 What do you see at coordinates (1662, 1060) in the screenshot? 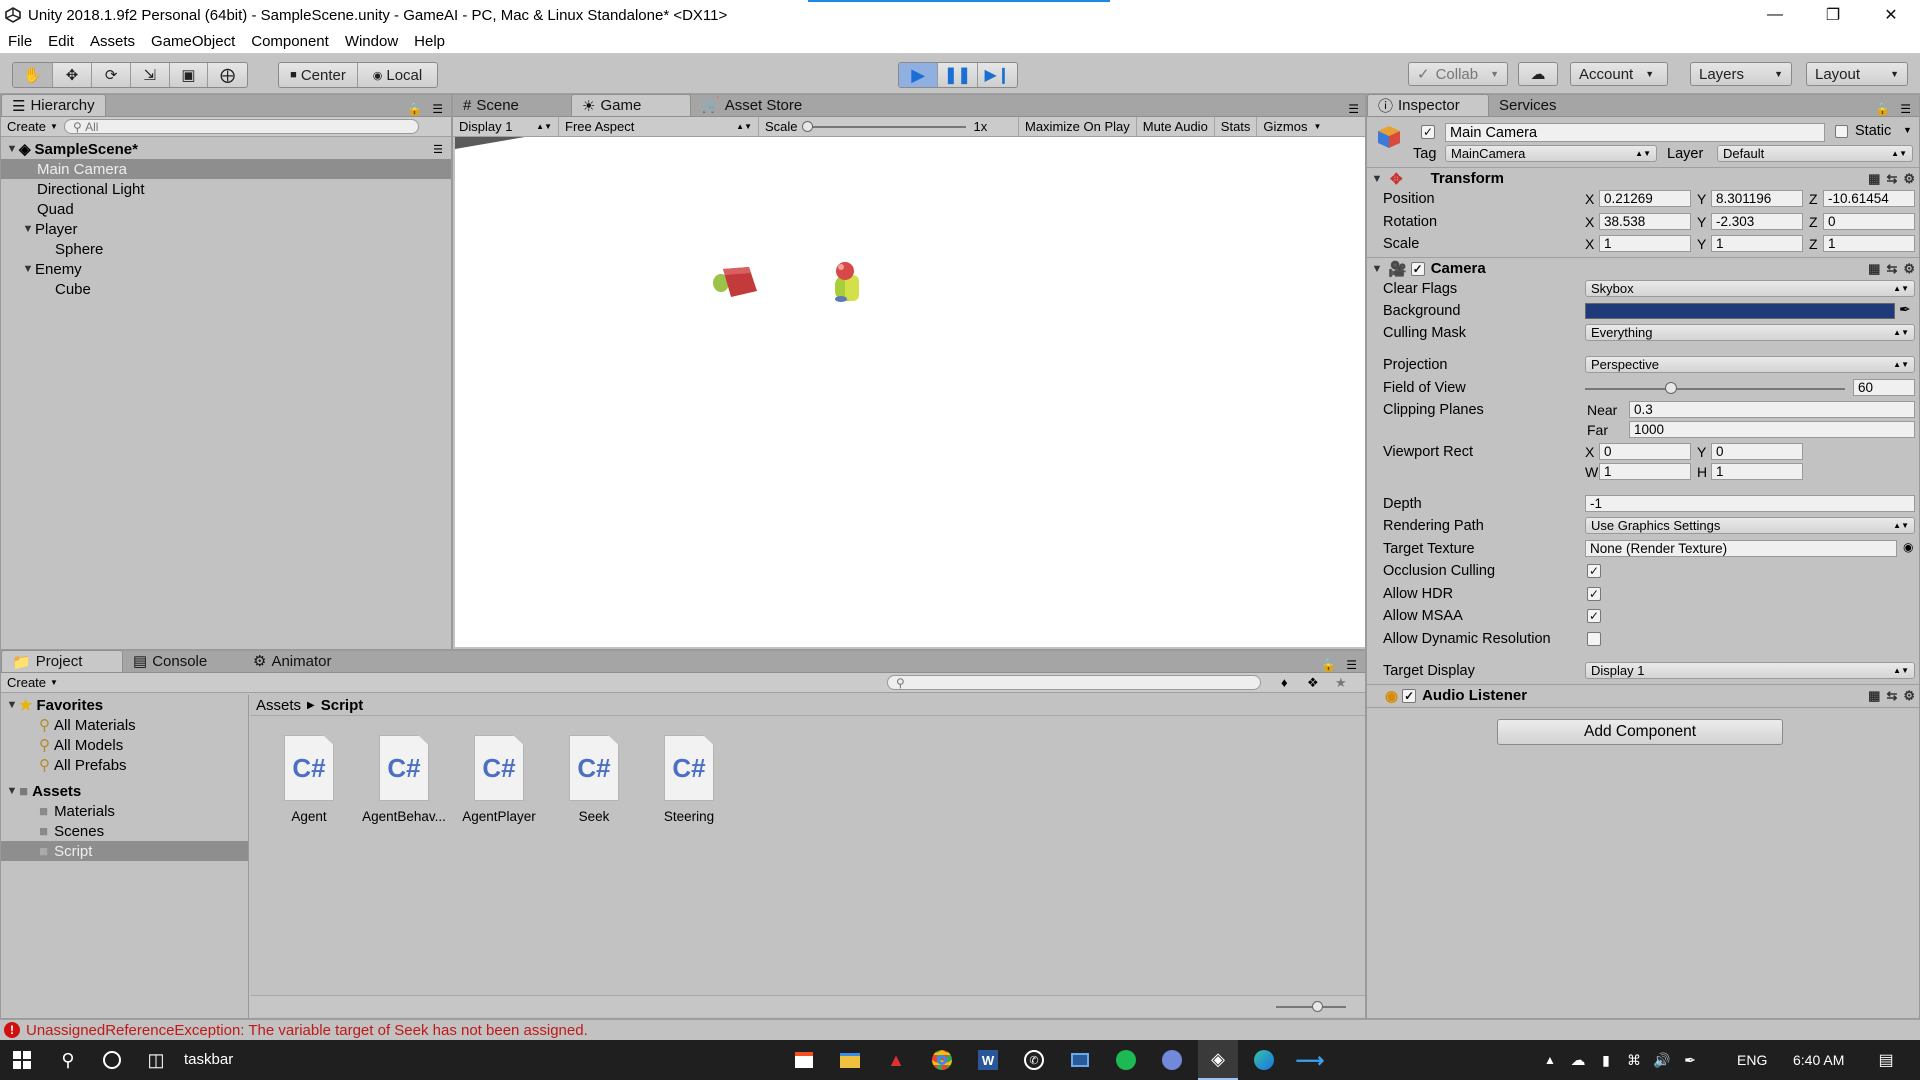
I see `volume-icon: 🔊` at bounding box center [1662, 1060].